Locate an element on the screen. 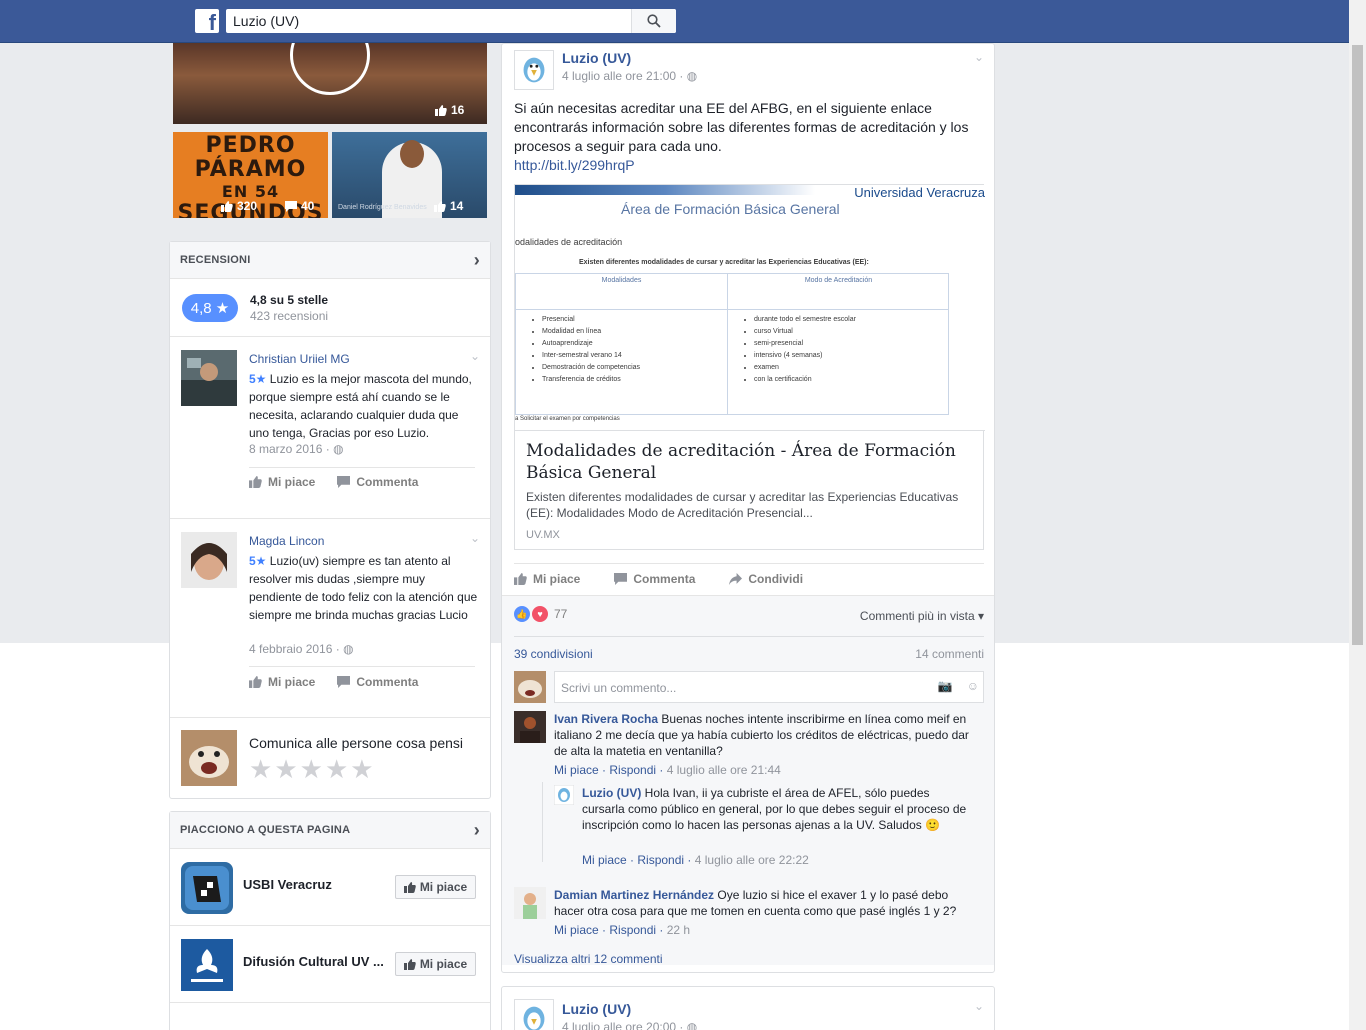 The width and height of the screenshot is (1366, 1030). video-thumbnail-main: 16 is located at coordinates (330, 83).